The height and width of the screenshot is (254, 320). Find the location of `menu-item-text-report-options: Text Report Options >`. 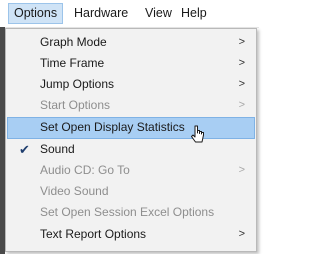

menu-item-text-report-options: Text Report Options > is located at coordinates (131, 234).